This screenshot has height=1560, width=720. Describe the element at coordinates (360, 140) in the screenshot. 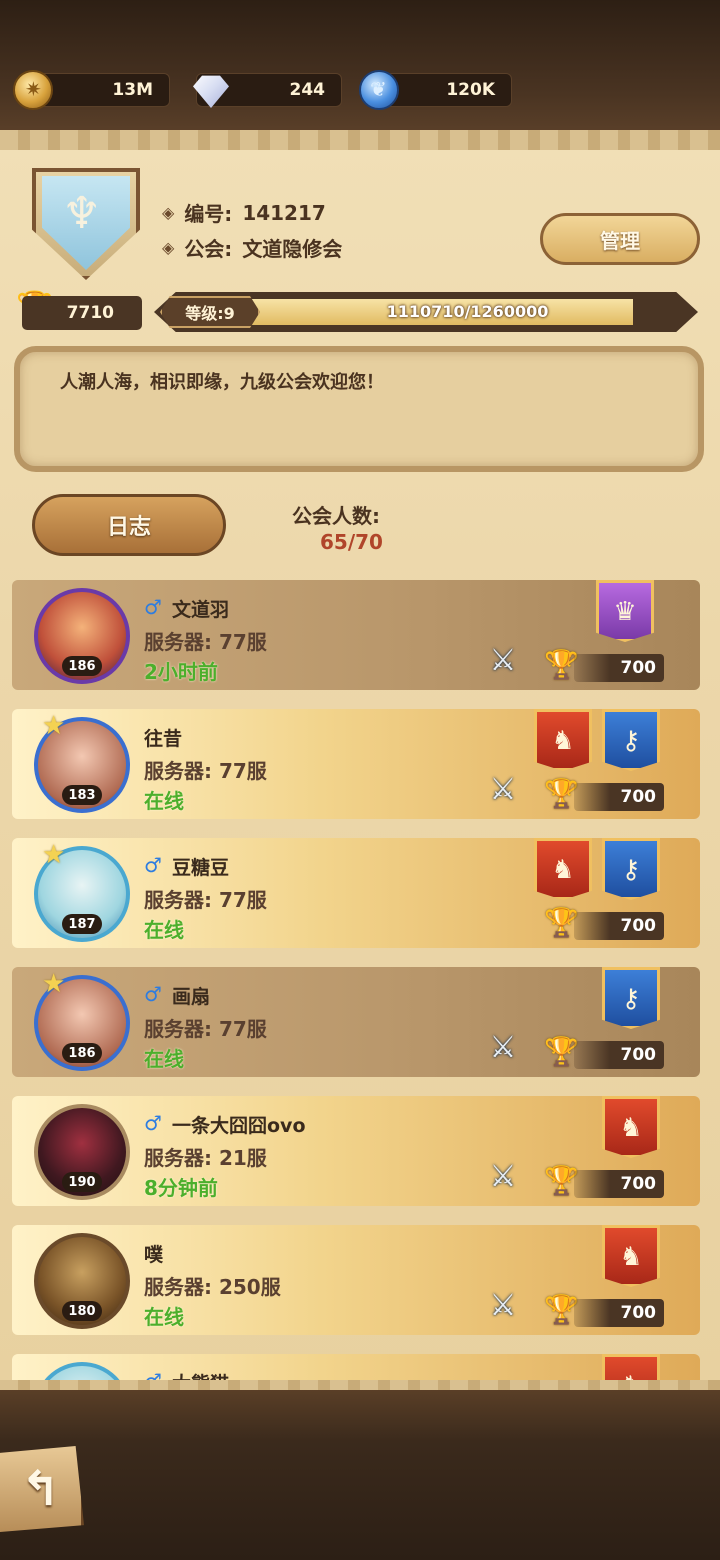

I see `torn-edge-top` at that location.